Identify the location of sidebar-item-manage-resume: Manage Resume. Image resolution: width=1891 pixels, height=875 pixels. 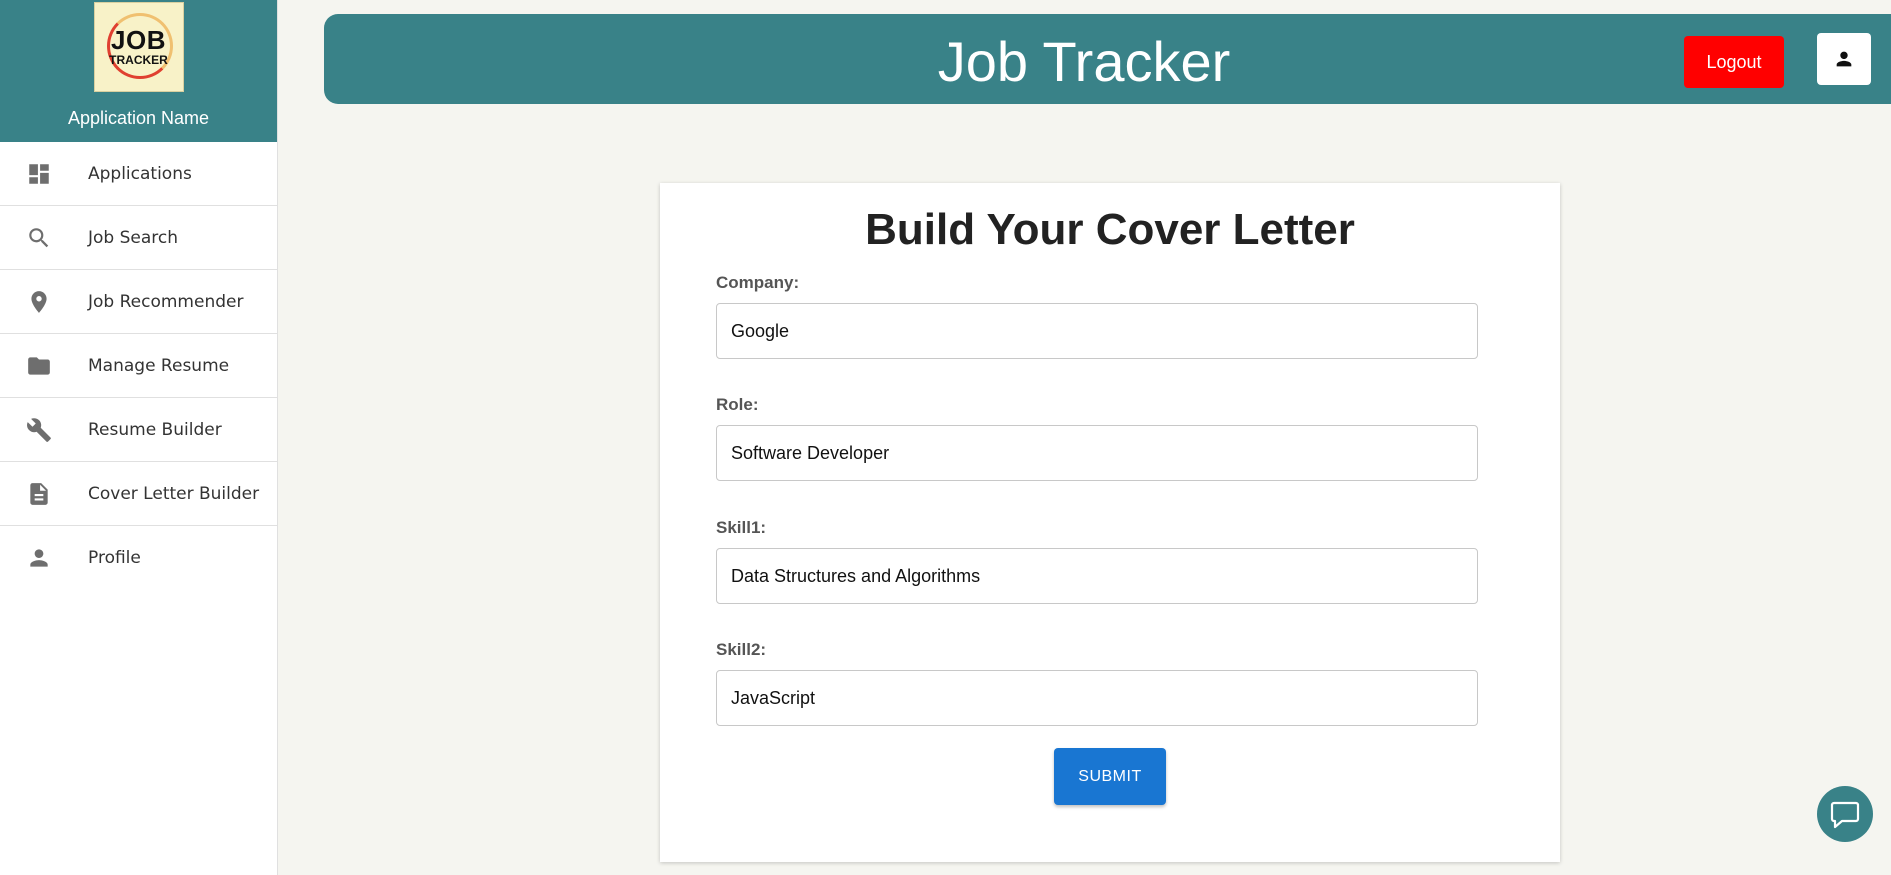
(138, 366).